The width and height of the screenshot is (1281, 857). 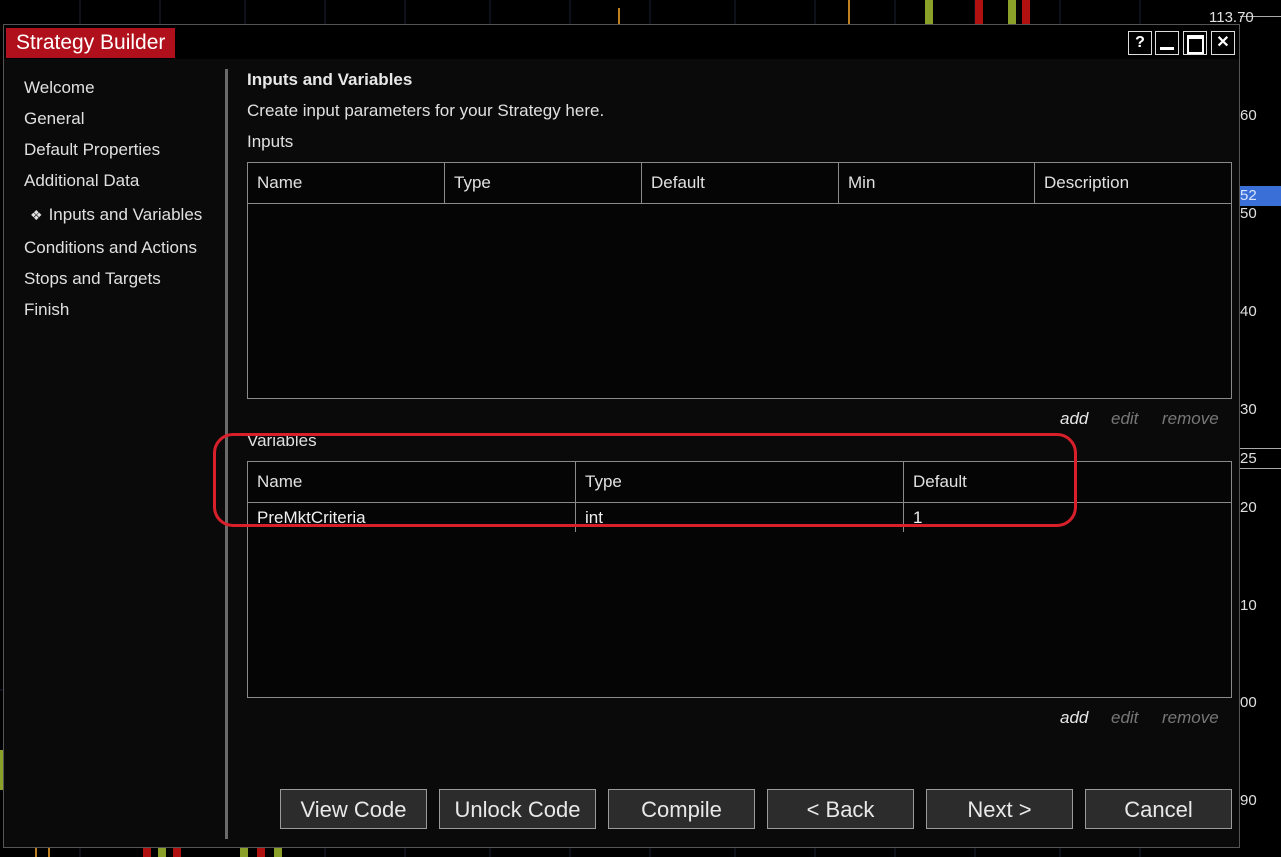 What do you see at coordinates (1248, 800) in the screenshot?
I see `price-label: 90` at bounding box center [1248, 800].